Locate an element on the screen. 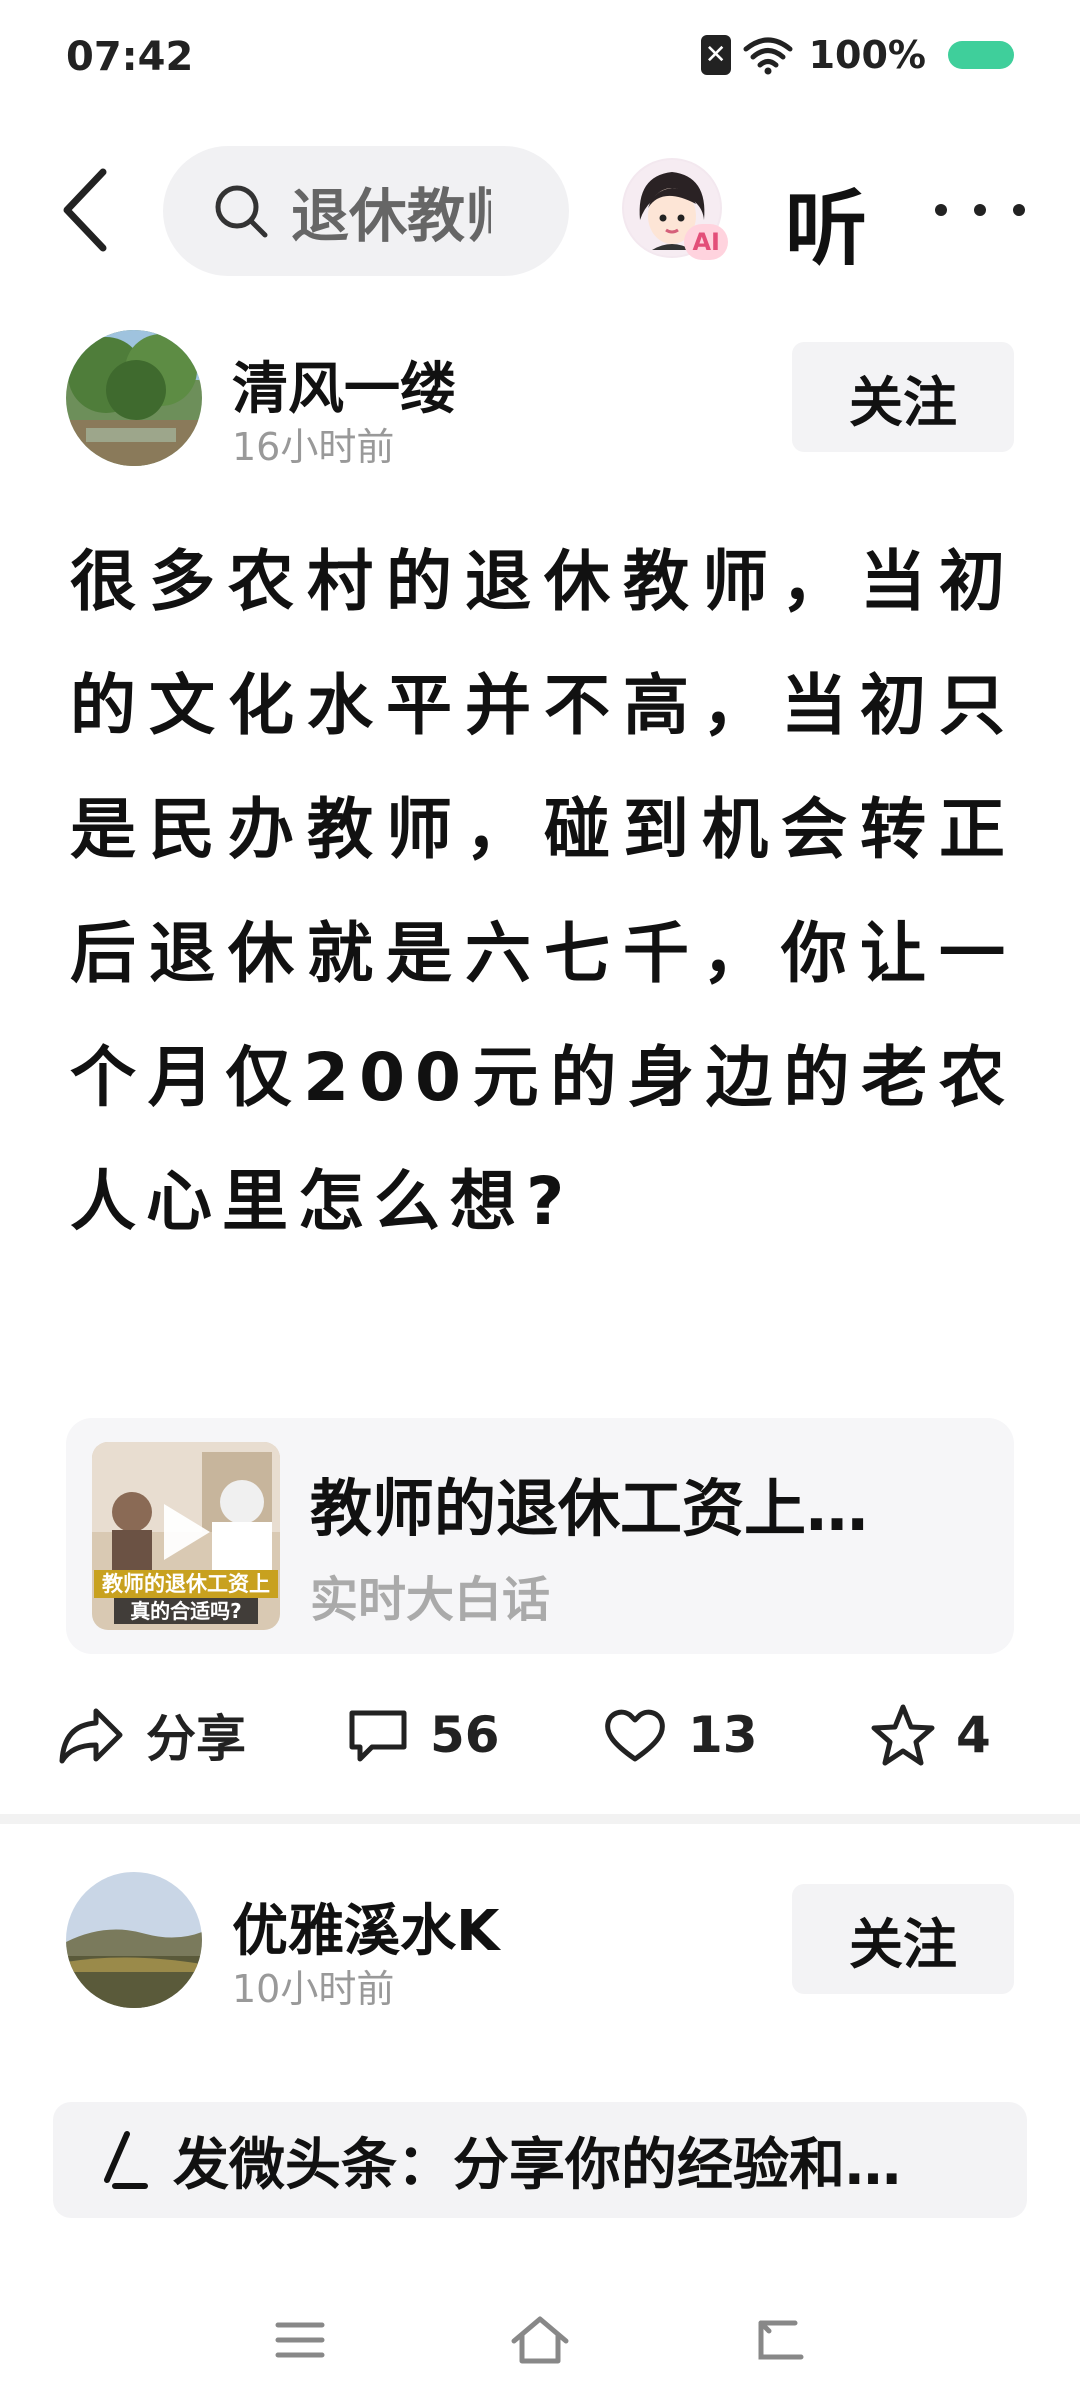  battery-icon is located at coordinates (981, 55).